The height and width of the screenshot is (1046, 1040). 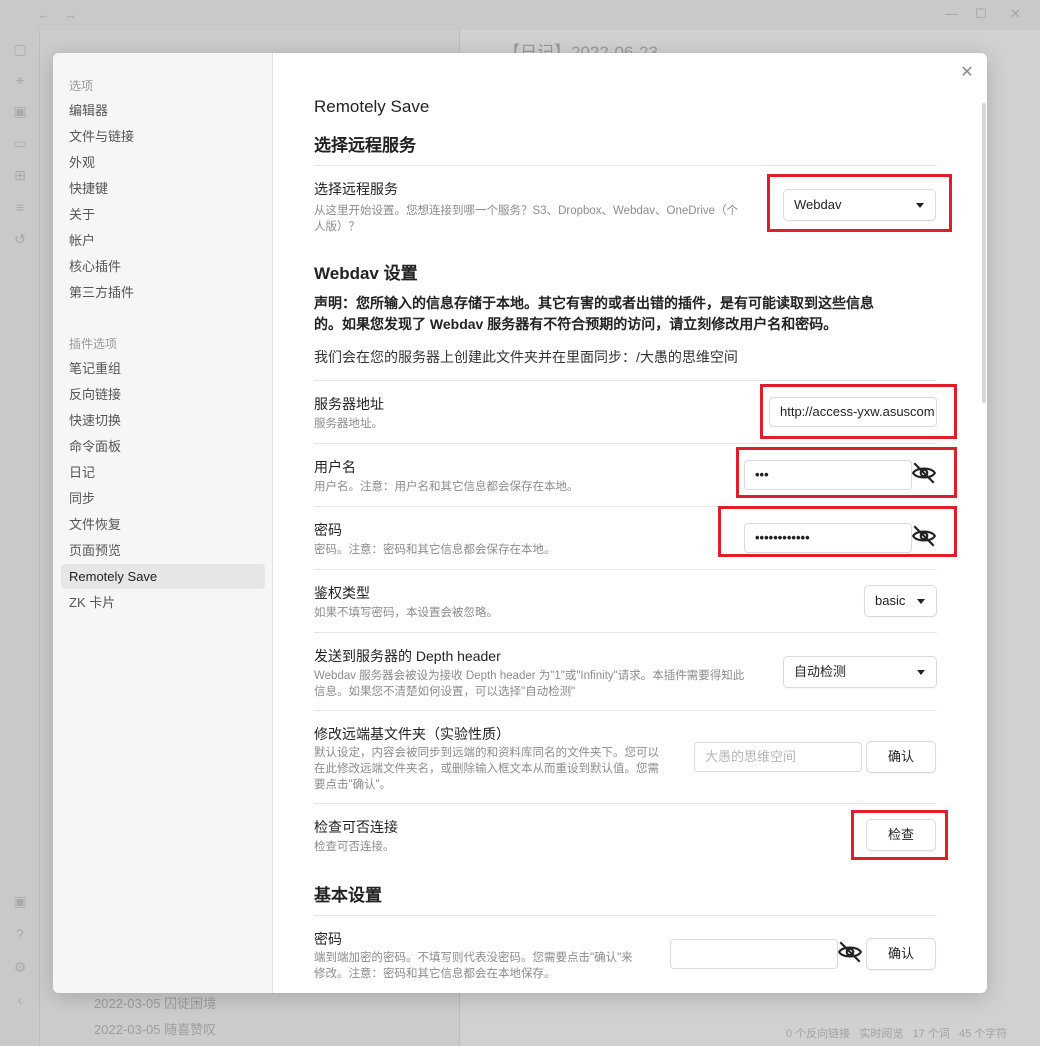 What do you see at coordinates (163, 368) in the screenshot?
I see `sidebar-item-note-composer: 笔记重组` at bounding box center [163, 368].